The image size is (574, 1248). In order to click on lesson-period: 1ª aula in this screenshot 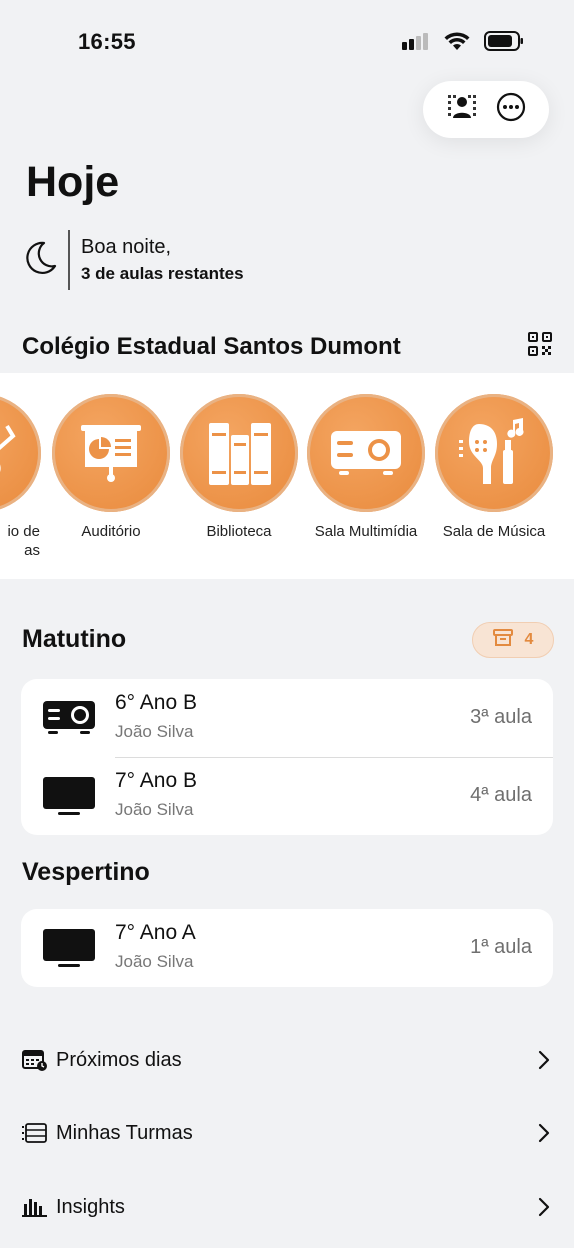, I will do `click(501, 947)`.